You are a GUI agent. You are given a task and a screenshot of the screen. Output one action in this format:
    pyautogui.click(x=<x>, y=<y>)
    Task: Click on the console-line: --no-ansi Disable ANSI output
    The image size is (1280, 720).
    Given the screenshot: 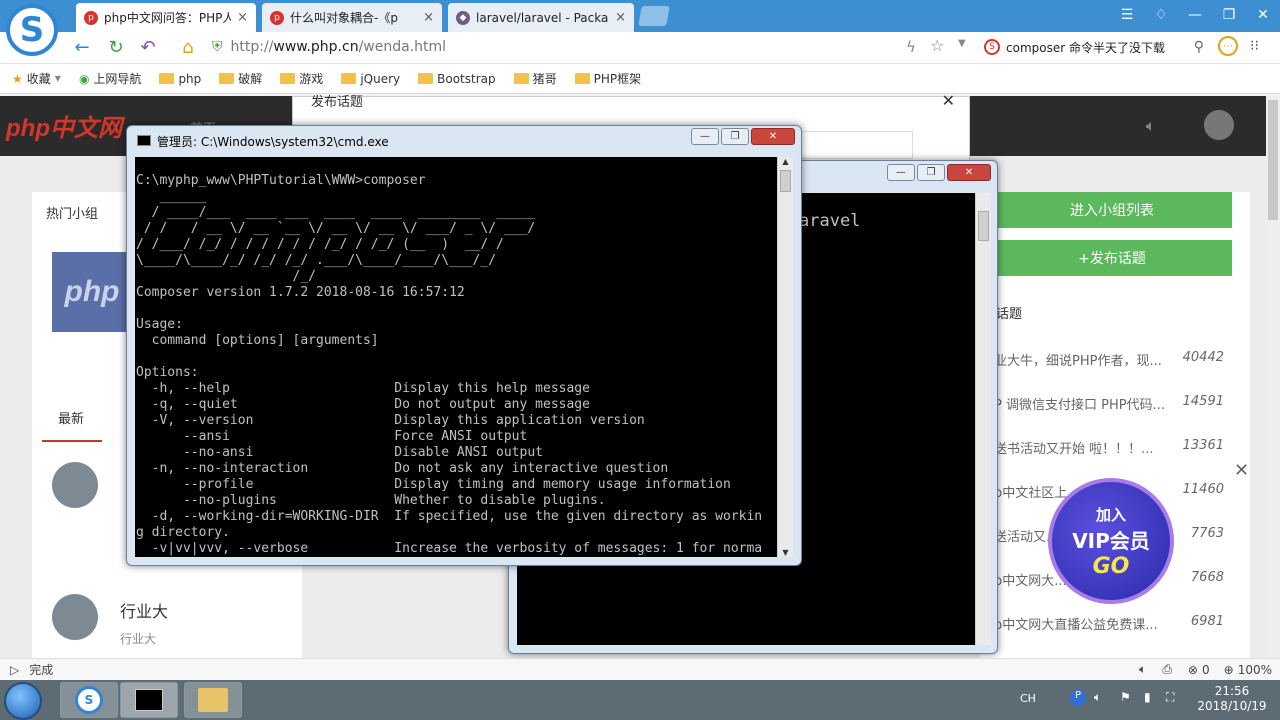 What is the action you would take?
    pyautogui.click(x=339, y=452)
    